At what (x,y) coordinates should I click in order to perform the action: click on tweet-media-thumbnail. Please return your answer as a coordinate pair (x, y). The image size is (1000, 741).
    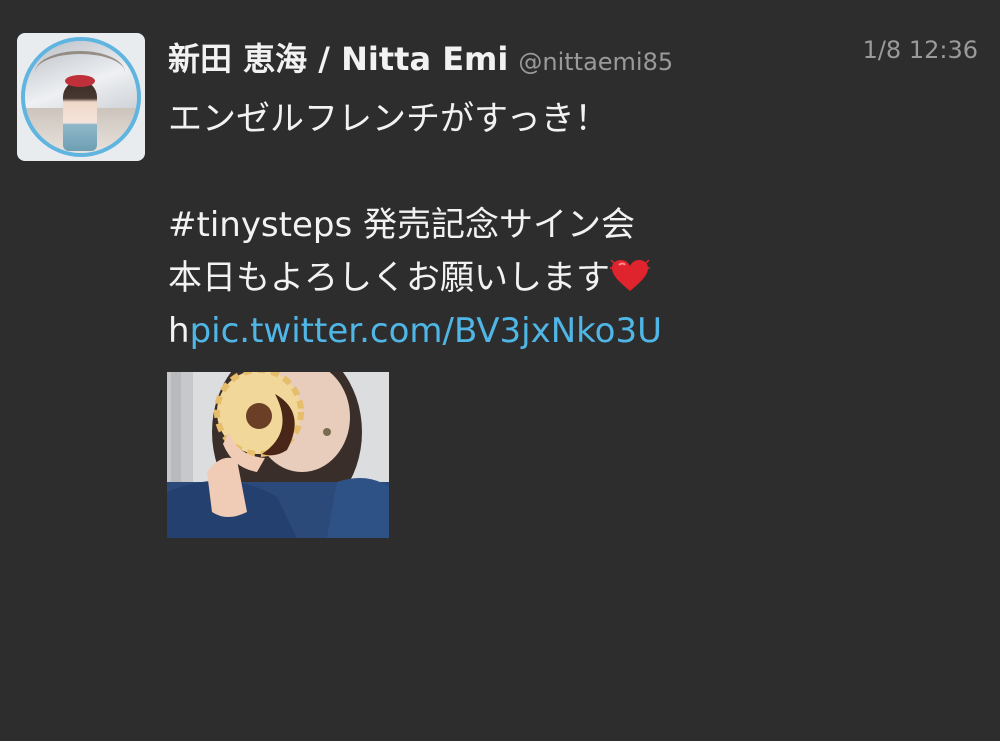
    Looking at the image, I should click on (278, 455).